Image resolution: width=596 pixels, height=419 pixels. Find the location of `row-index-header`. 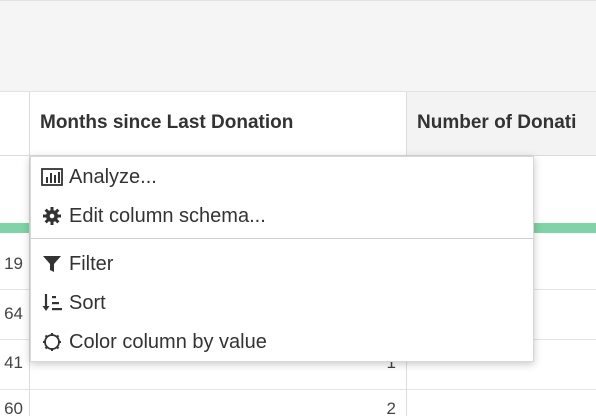

row-index-header is located at coordinates (14, 124).